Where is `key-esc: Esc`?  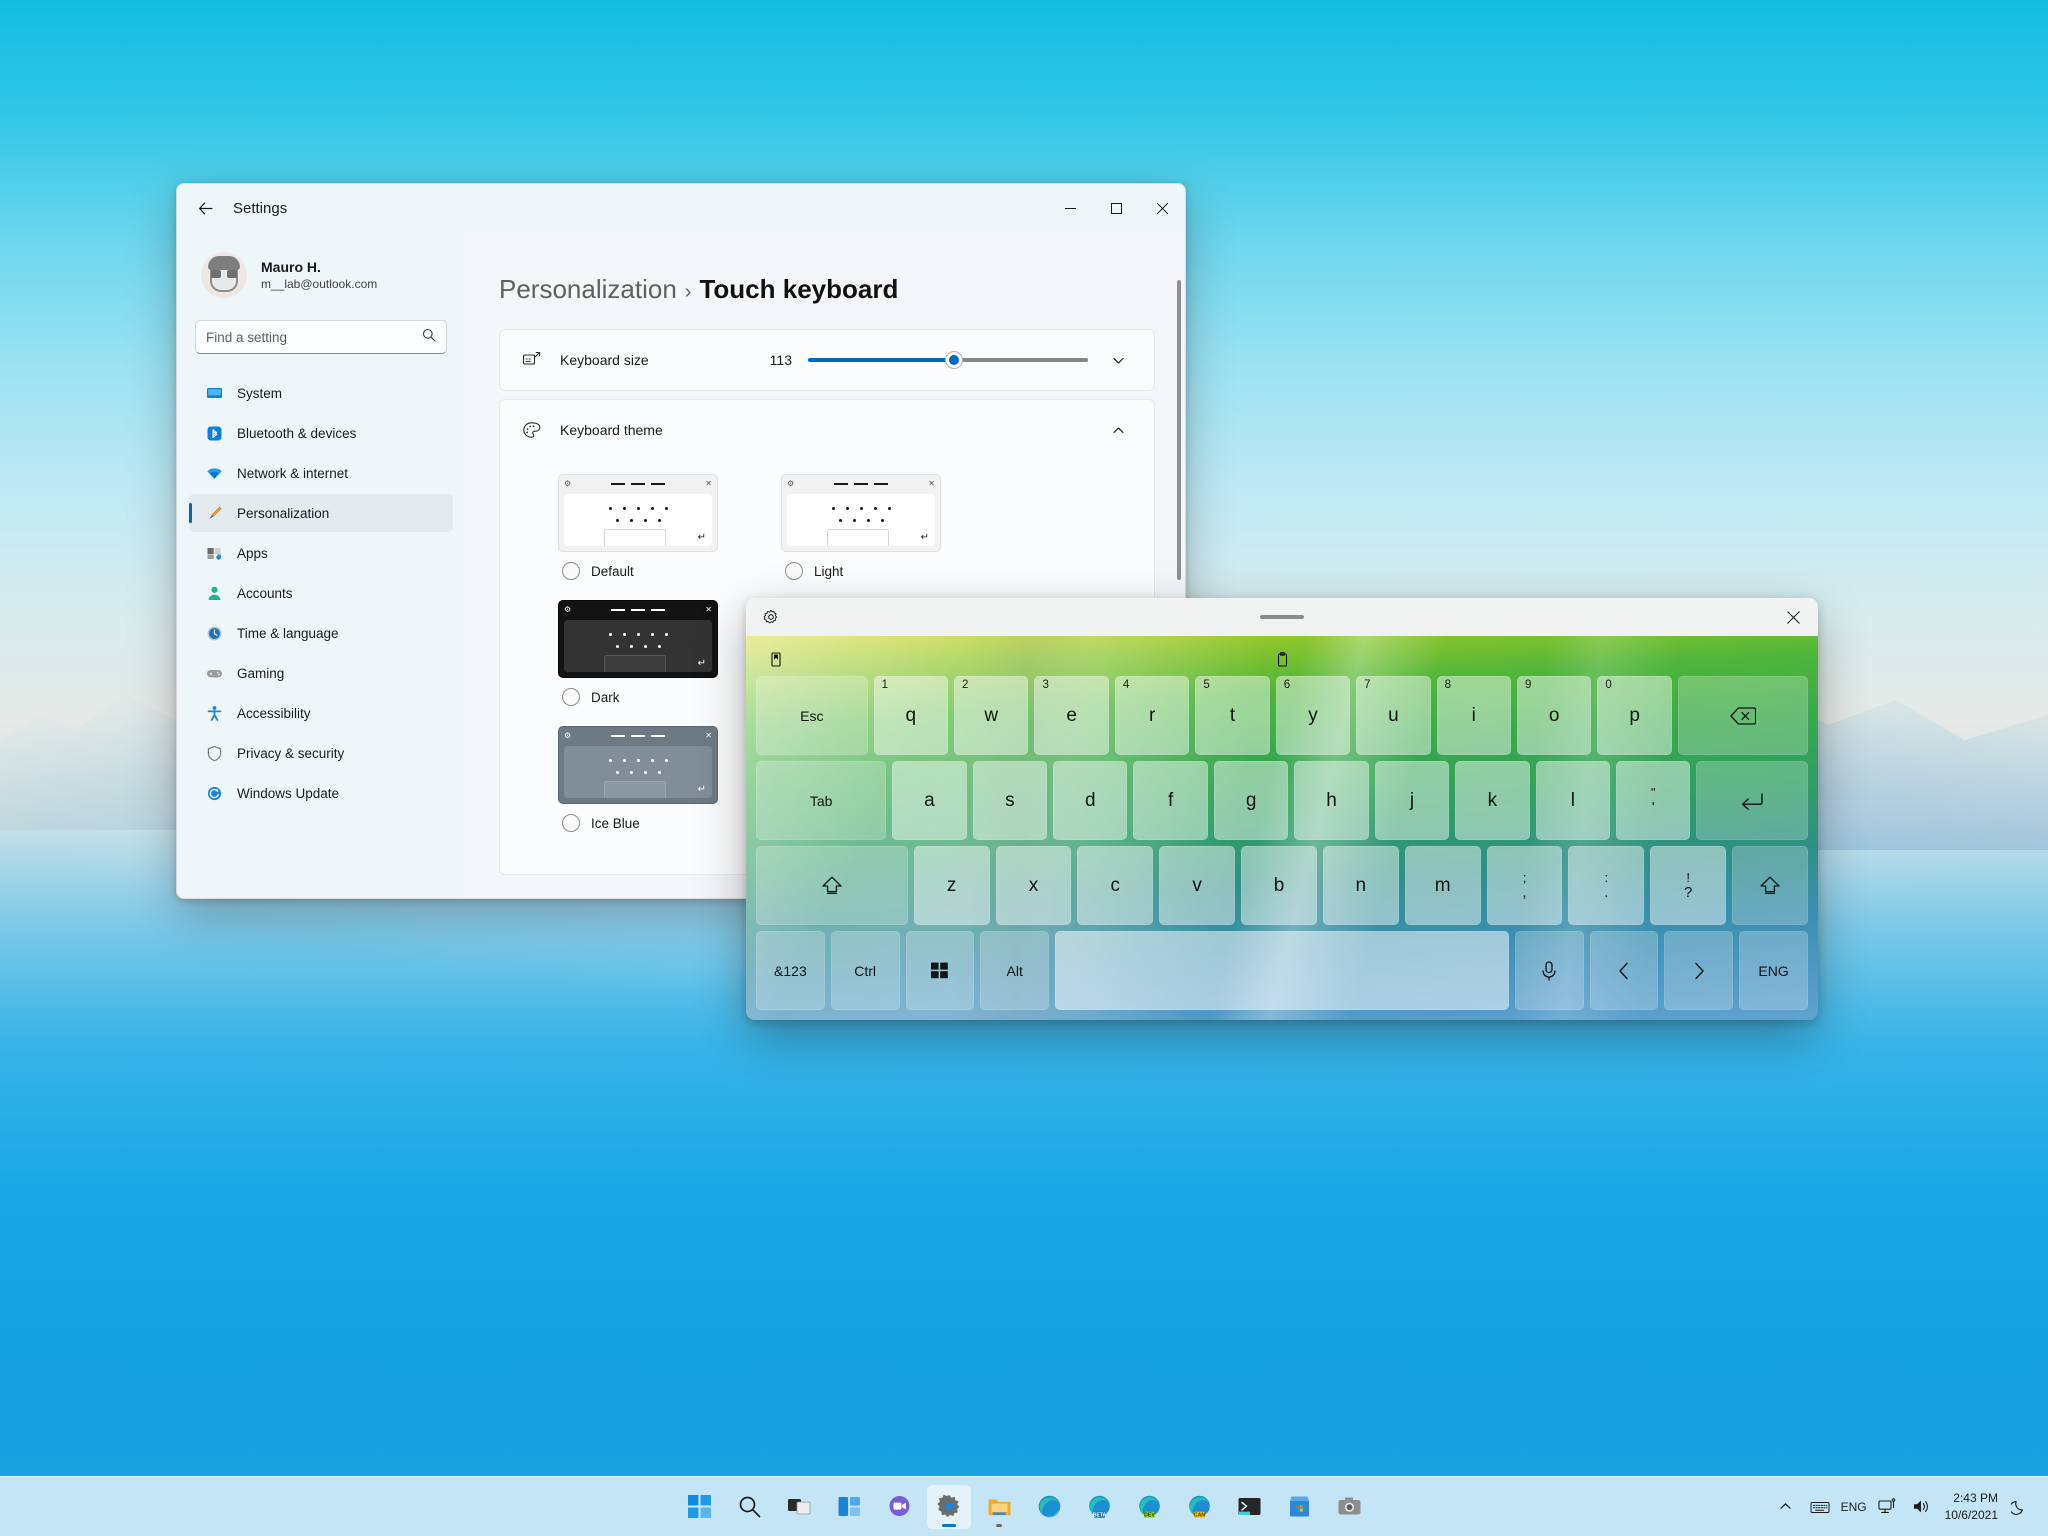
key-esc: Esc is located at coordinates (812, 715).